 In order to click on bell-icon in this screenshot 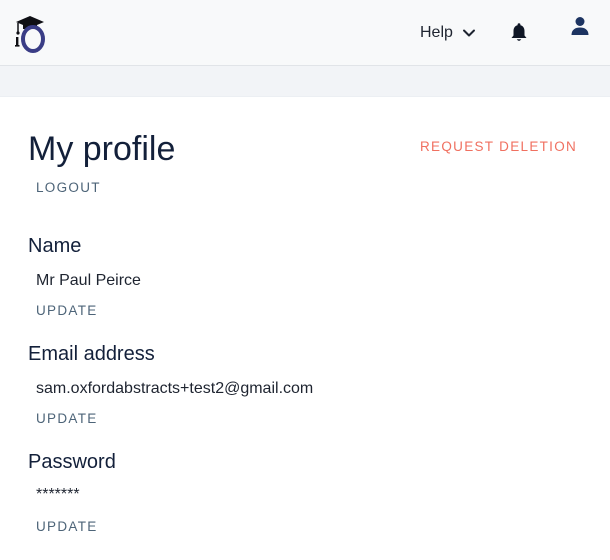, I will do `click(519, 33)`.